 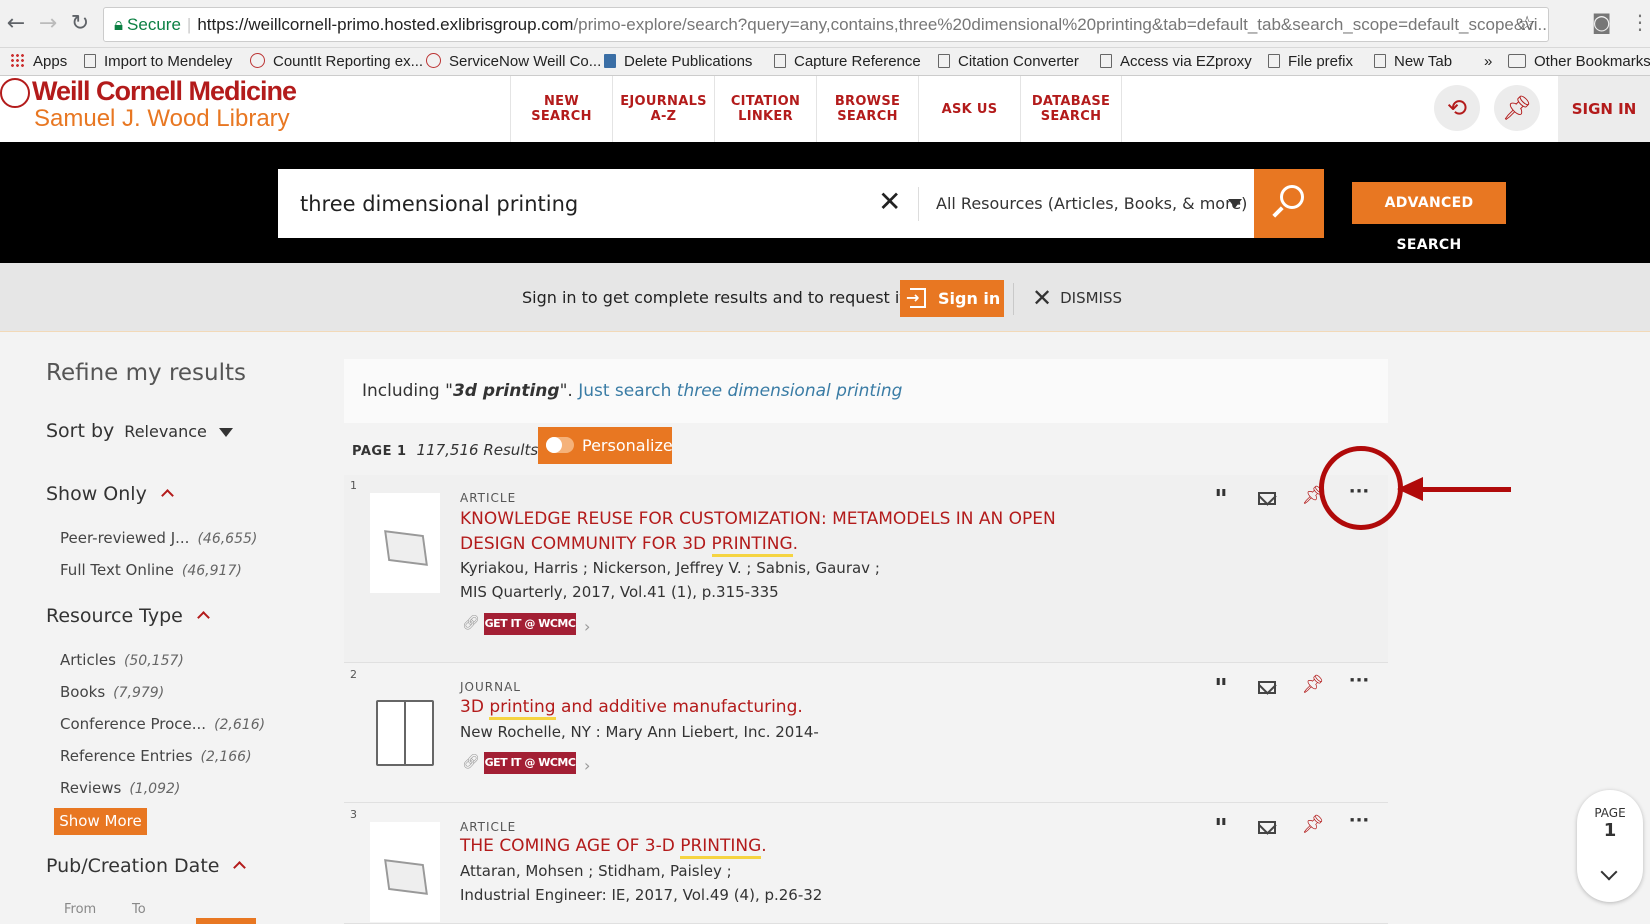 What do you see at coordinates (1457, 108) in the screenshot?
I see `history-icon: ⟲` at bounding box center [1457, 108].